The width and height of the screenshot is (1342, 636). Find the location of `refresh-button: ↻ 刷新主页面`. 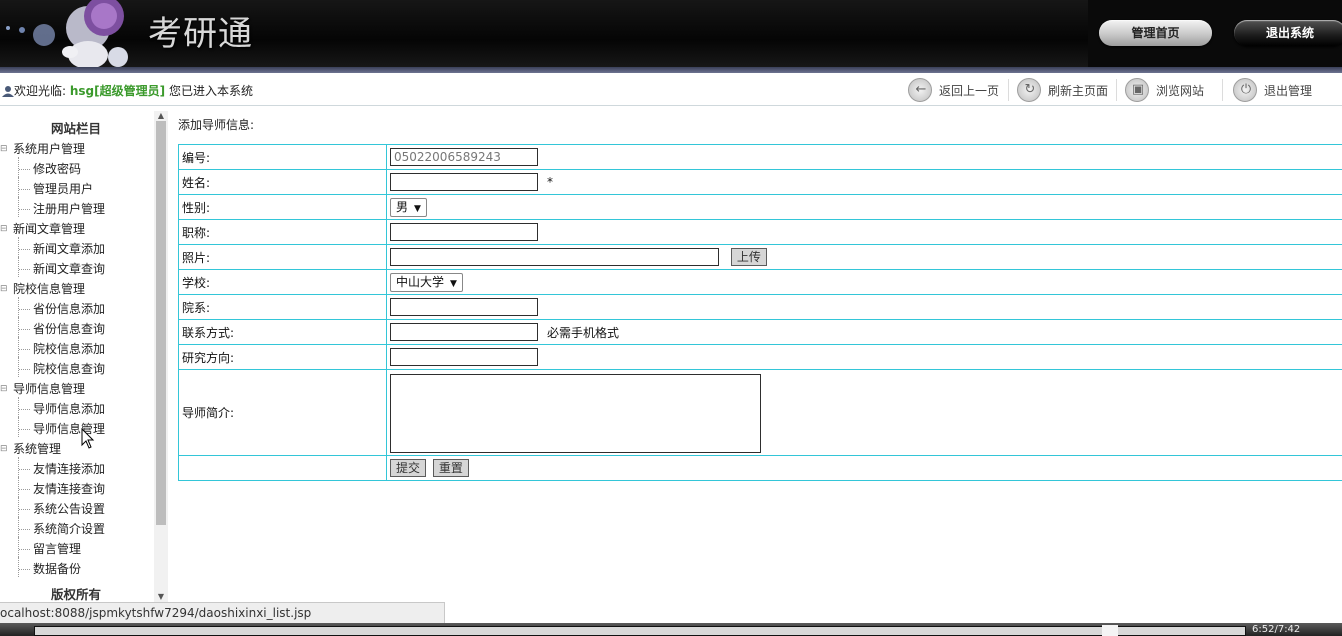

refresh-button: ↻ 刷新主页面 is located at coordinates (1062, 90).